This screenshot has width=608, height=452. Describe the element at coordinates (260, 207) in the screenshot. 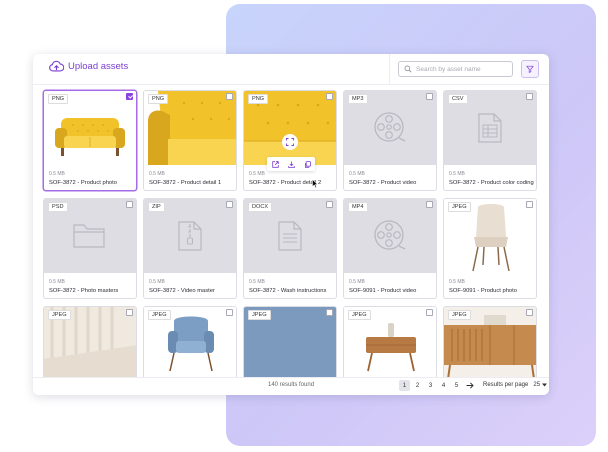

I see `file-type-badge: DOCX` at that location.